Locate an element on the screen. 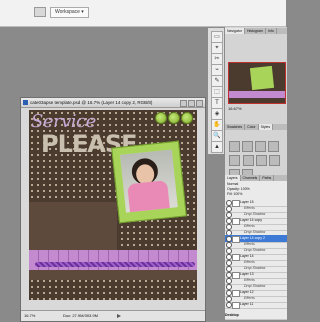 The image size is (320, 322). navigator-zoom: 16.67% is located at coordinates (235, 108).